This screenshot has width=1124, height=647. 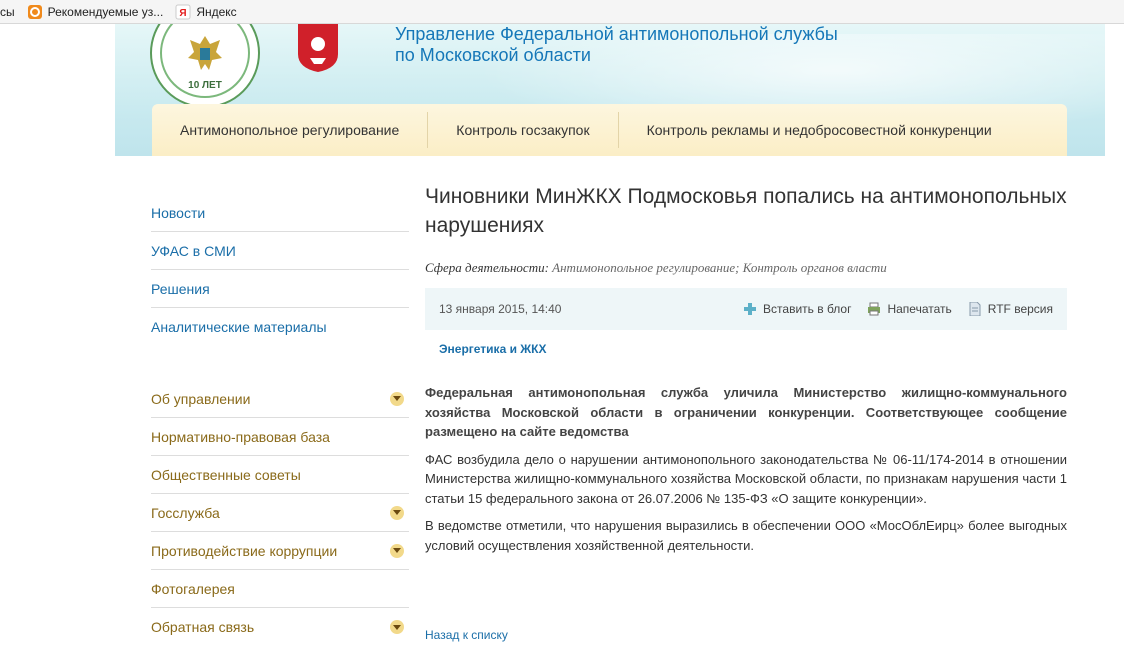 I want to click on sidebar-item-civil-service: Госслужба, so click(x=280, y=513).